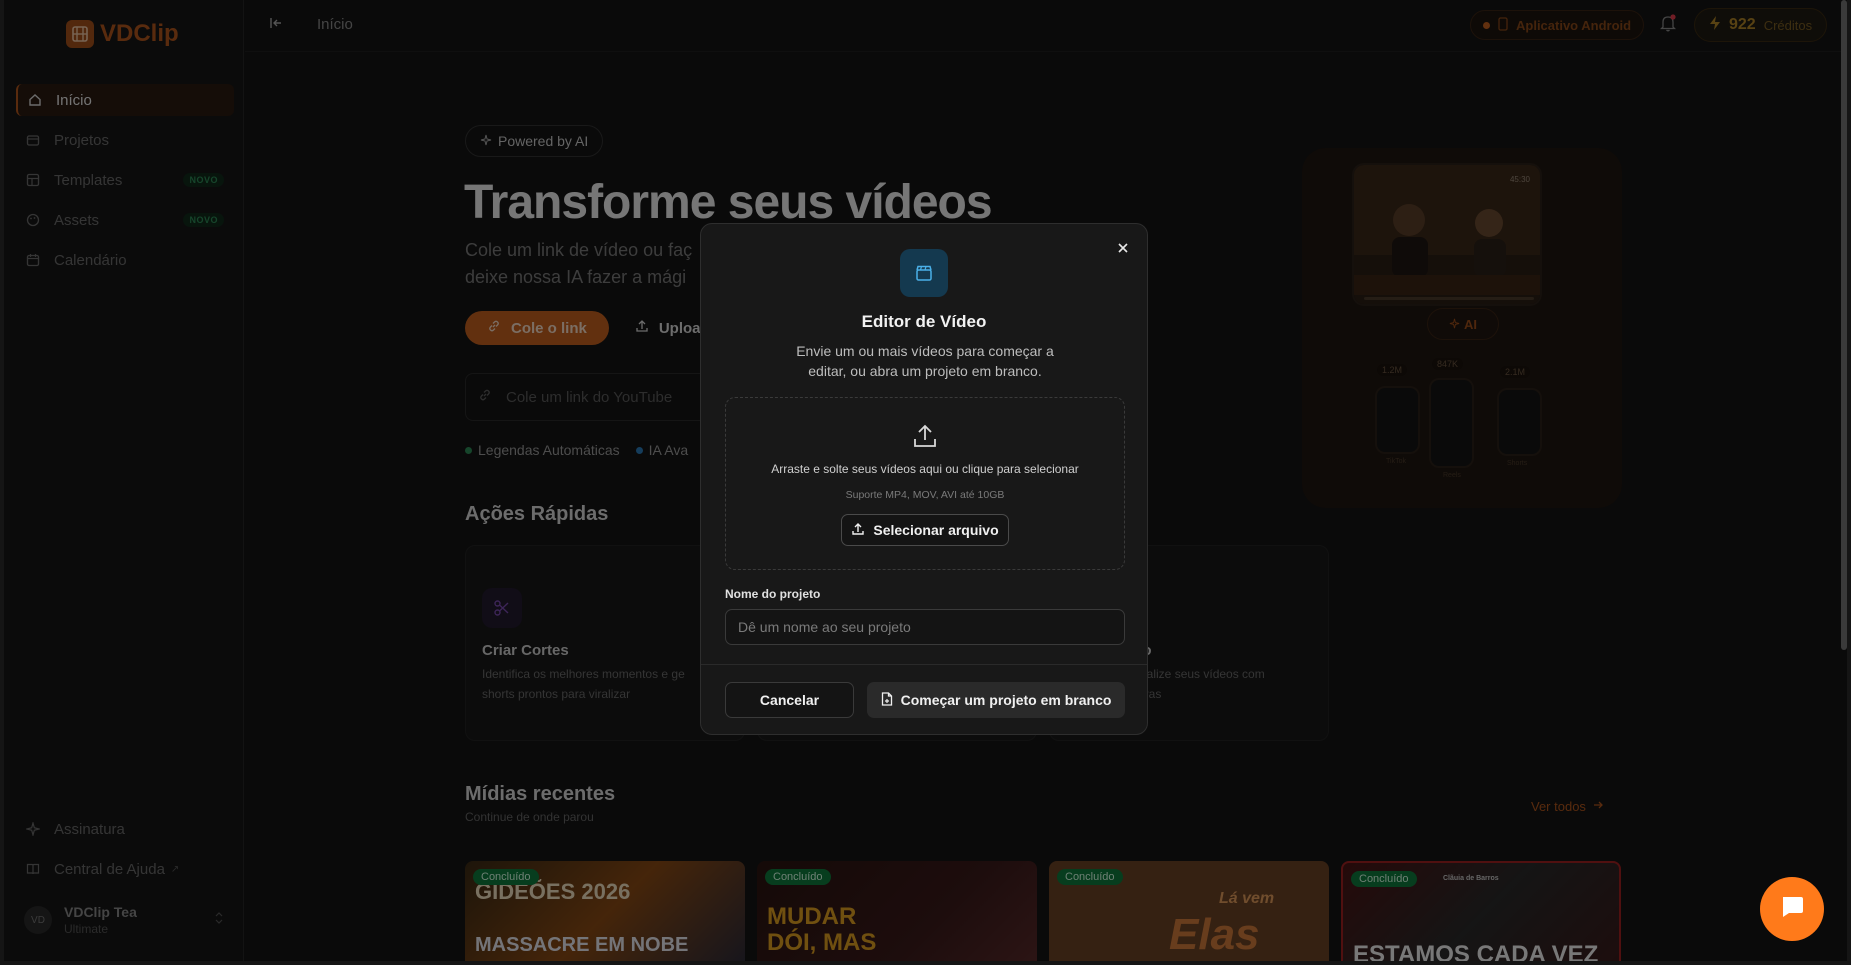  I want to click on clapperboard-icon, so click(924, 273).